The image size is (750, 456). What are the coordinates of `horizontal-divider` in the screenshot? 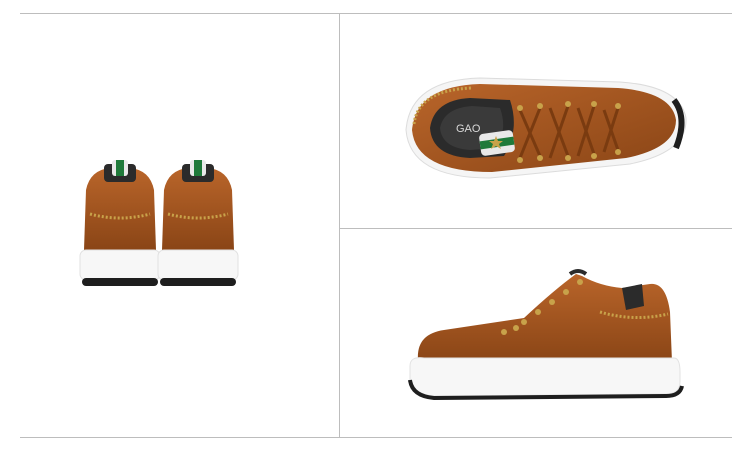 It's located at (536, 228).